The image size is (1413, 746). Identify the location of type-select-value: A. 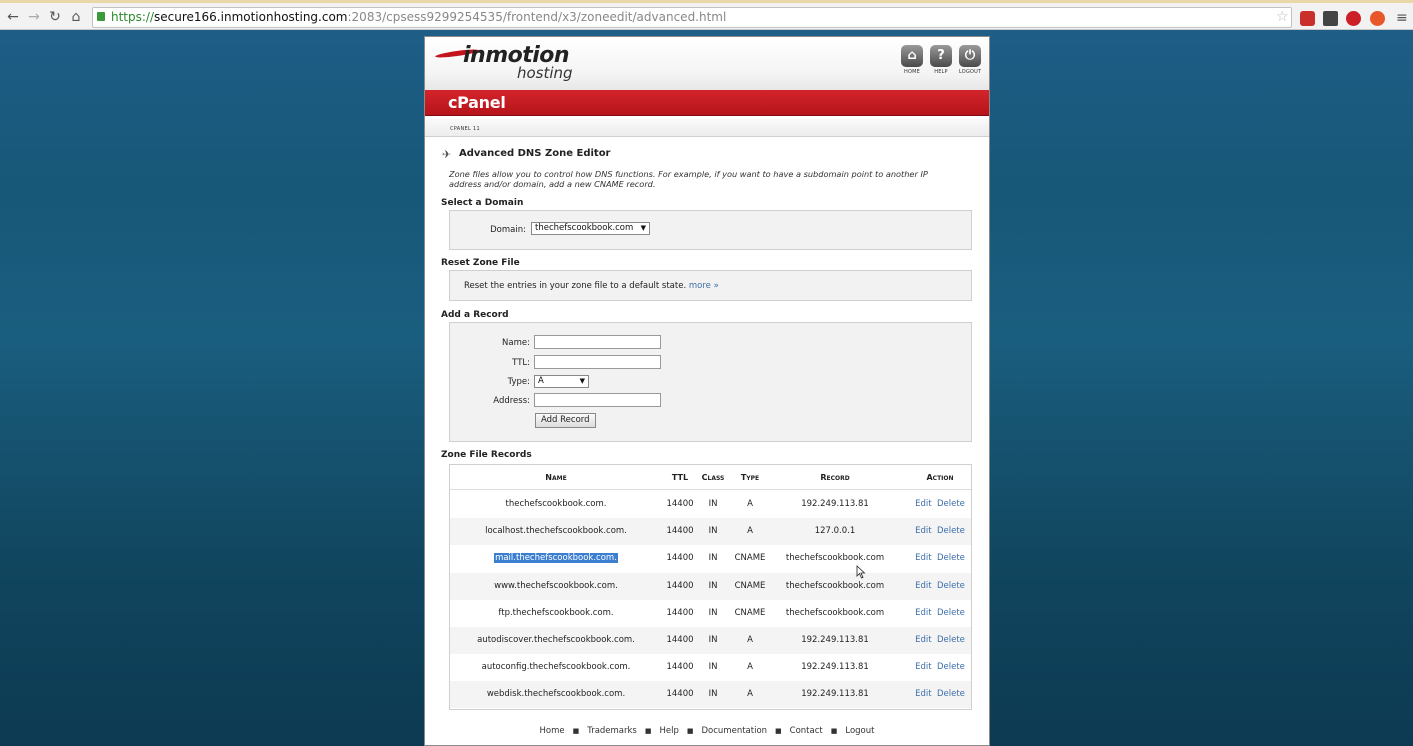
(541, 381).